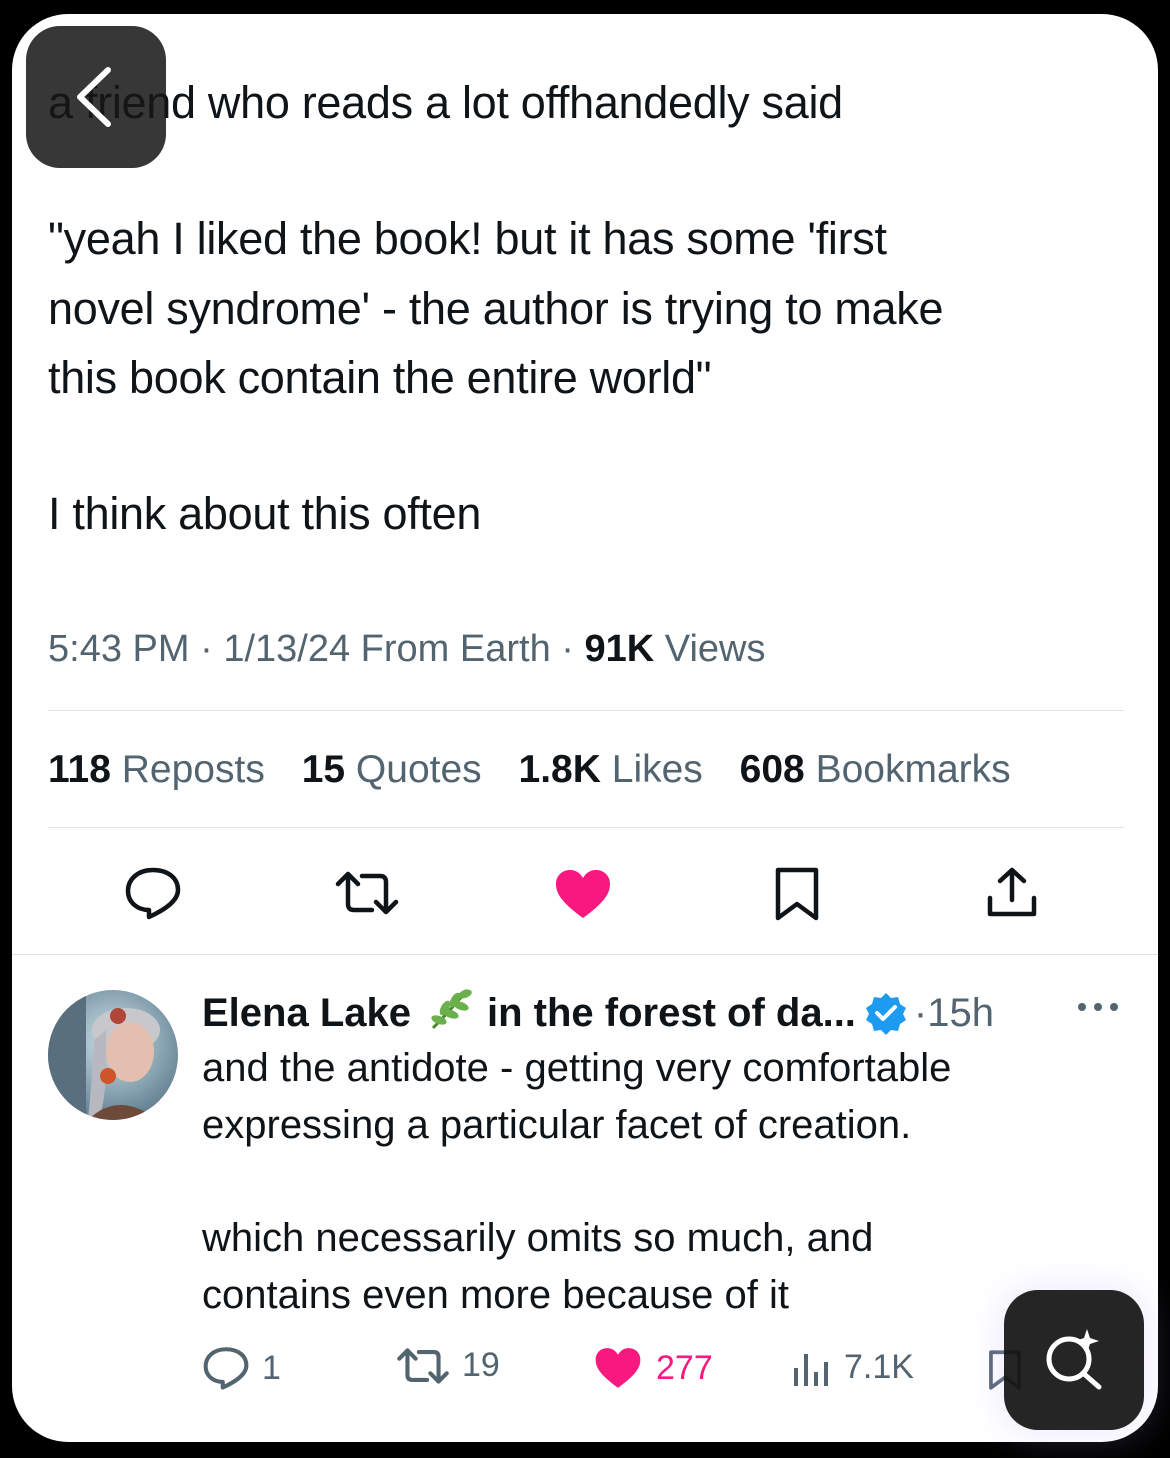 The width and height of the screenshot is (1170, 1458). Describe the element at coordinates (119, 649) in the screenshot. I see `tweet-time: 5:43 PM` at that location.